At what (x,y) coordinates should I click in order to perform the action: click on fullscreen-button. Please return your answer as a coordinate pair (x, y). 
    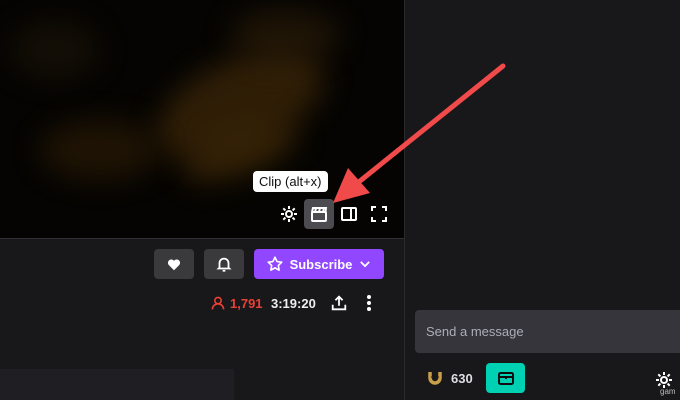
    Looking at the image, I should click on (379, 214).